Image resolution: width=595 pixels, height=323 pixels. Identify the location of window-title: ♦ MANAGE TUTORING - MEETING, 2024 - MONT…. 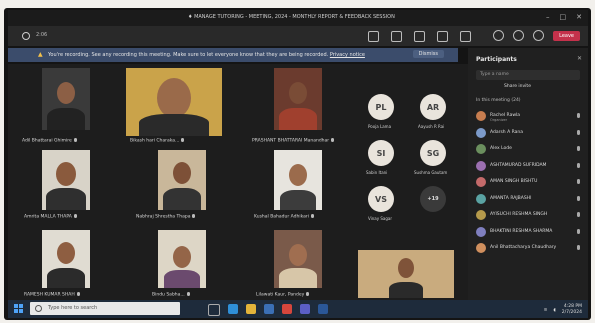
(291, 17).